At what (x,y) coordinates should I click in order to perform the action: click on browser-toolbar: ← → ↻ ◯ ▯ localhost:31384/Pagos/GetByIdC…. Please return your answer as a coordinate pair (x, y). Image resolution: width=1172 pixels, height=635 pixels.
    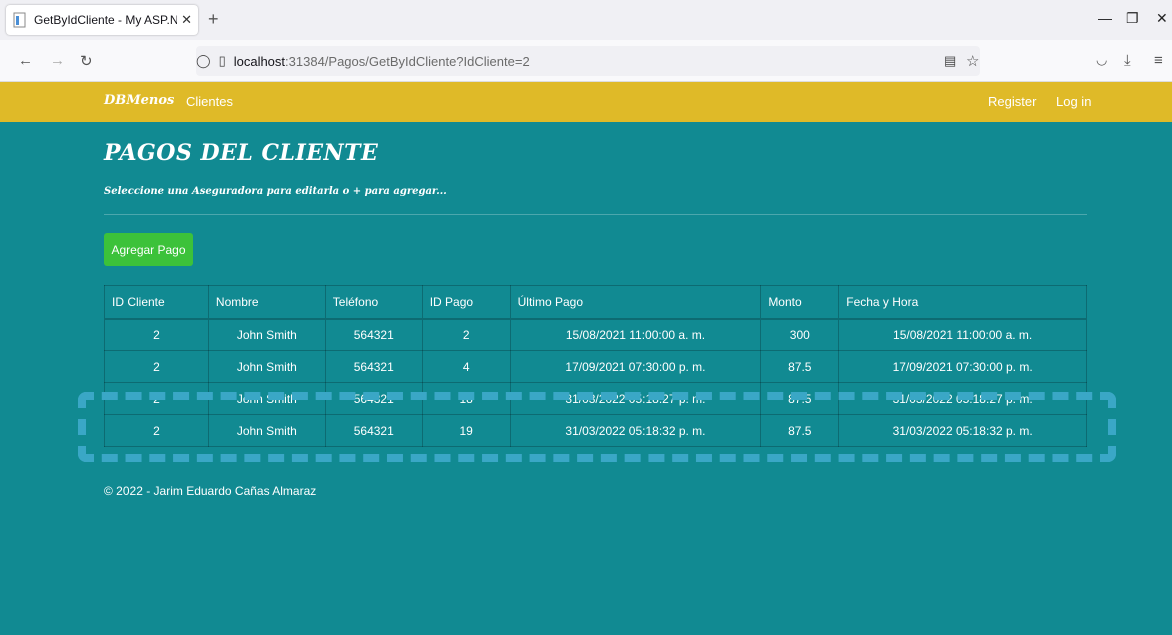
    Looking at the image, I should click on (586, 61).